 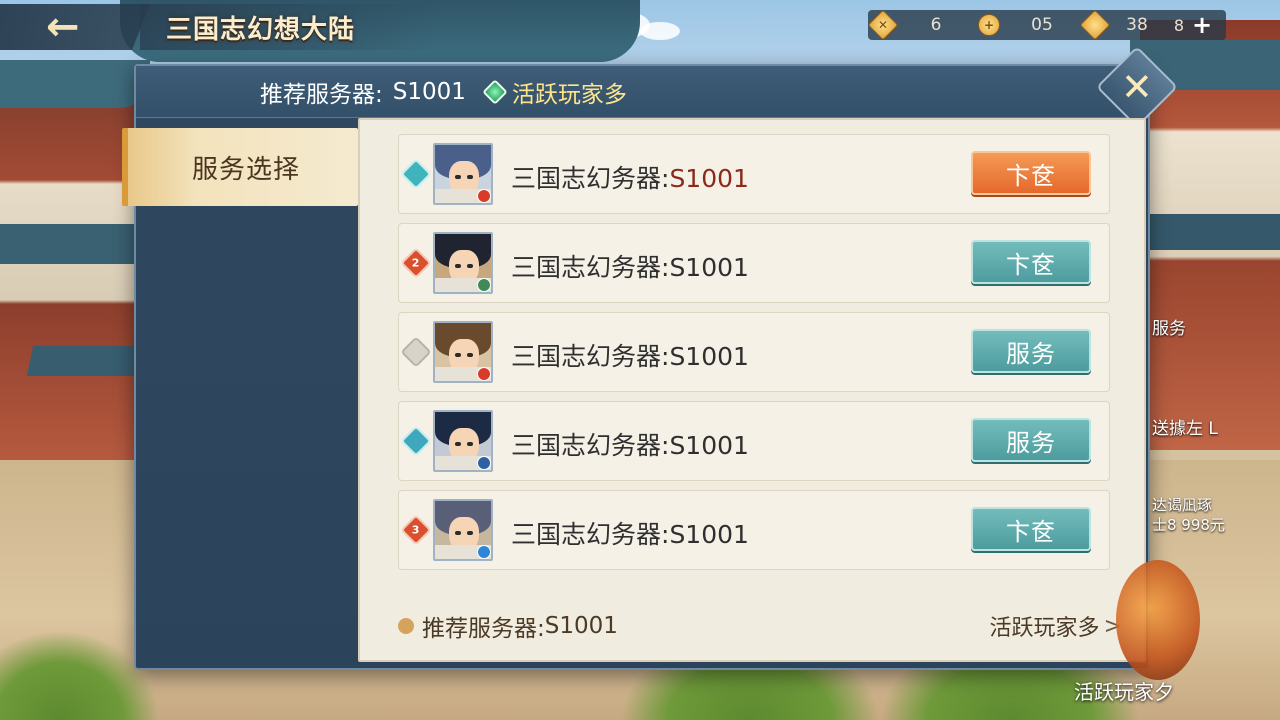 What do you see at coordinates (1124, 692) in the screenshot?
I see `bottom-active-label: 活跃玩家夕` at bounding box center [1124, 692].